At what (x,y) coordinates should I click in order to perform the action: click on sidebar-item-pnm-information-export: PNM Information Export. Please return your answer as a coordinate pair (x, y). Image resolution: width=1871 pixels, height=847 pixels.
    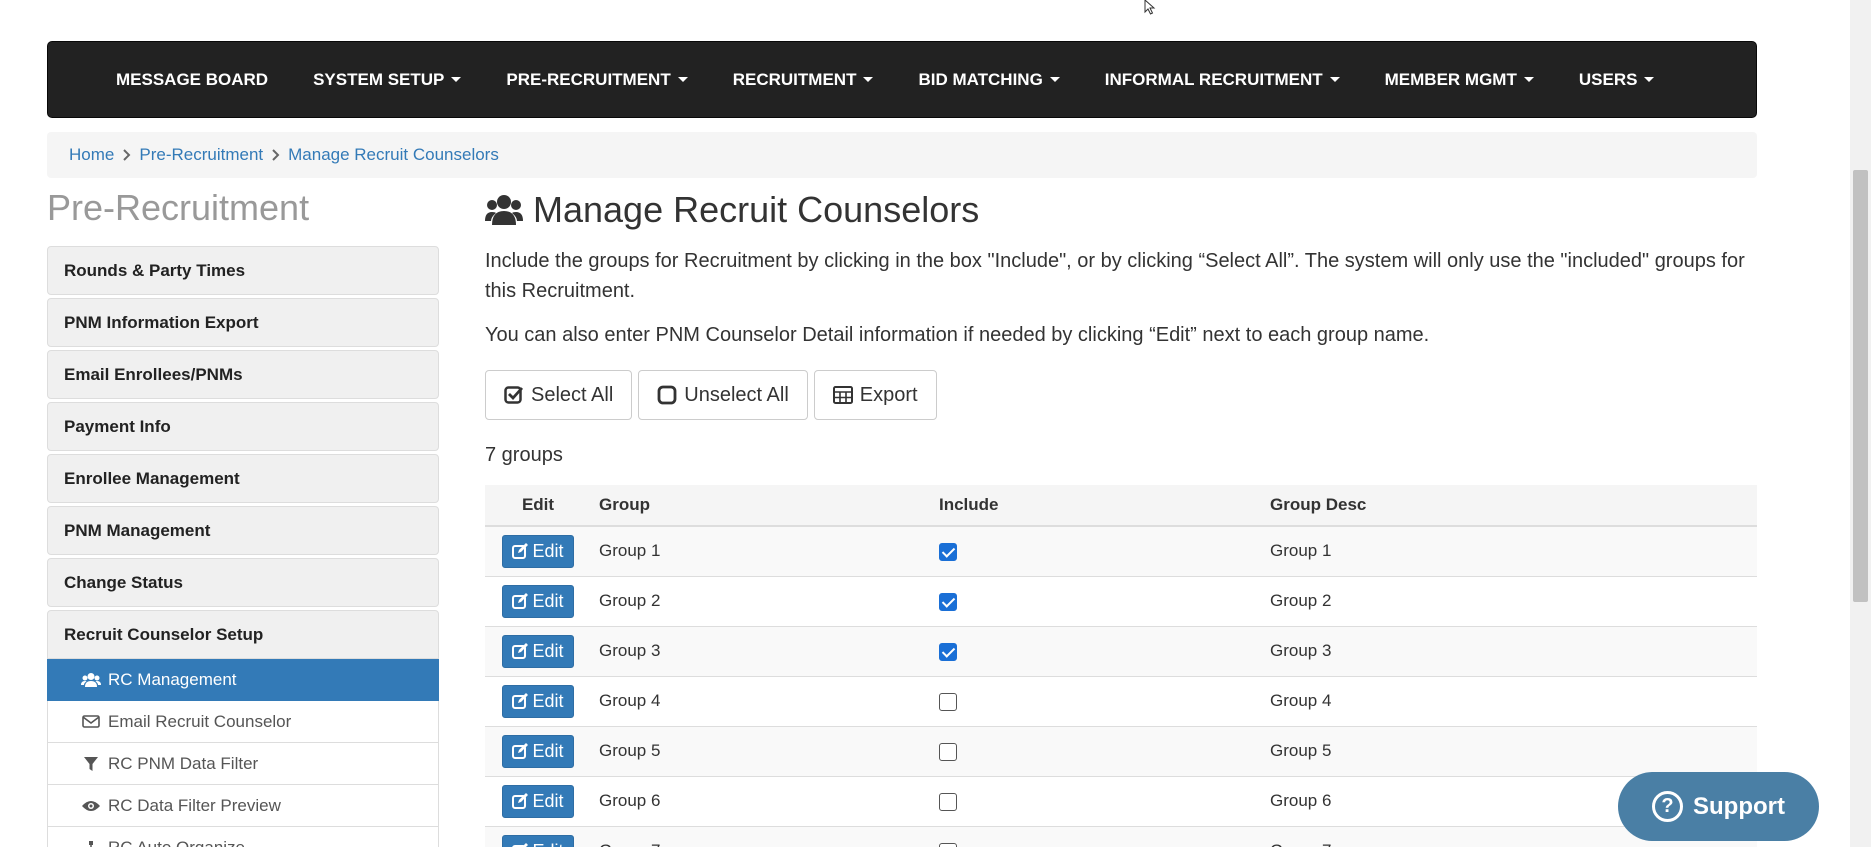
    Looking at the image, I should click on (243, 322).